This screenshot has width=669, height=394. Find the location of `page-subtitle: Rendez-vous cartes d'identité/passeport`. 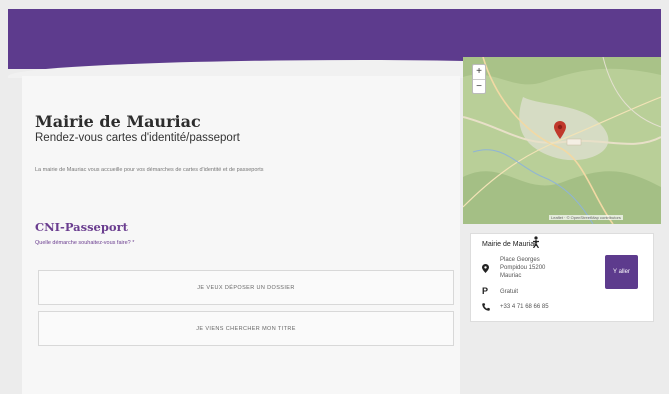

page-subtitle: Rendez-vous cartes d'identité/passeport is located at coordinates (137, 138).